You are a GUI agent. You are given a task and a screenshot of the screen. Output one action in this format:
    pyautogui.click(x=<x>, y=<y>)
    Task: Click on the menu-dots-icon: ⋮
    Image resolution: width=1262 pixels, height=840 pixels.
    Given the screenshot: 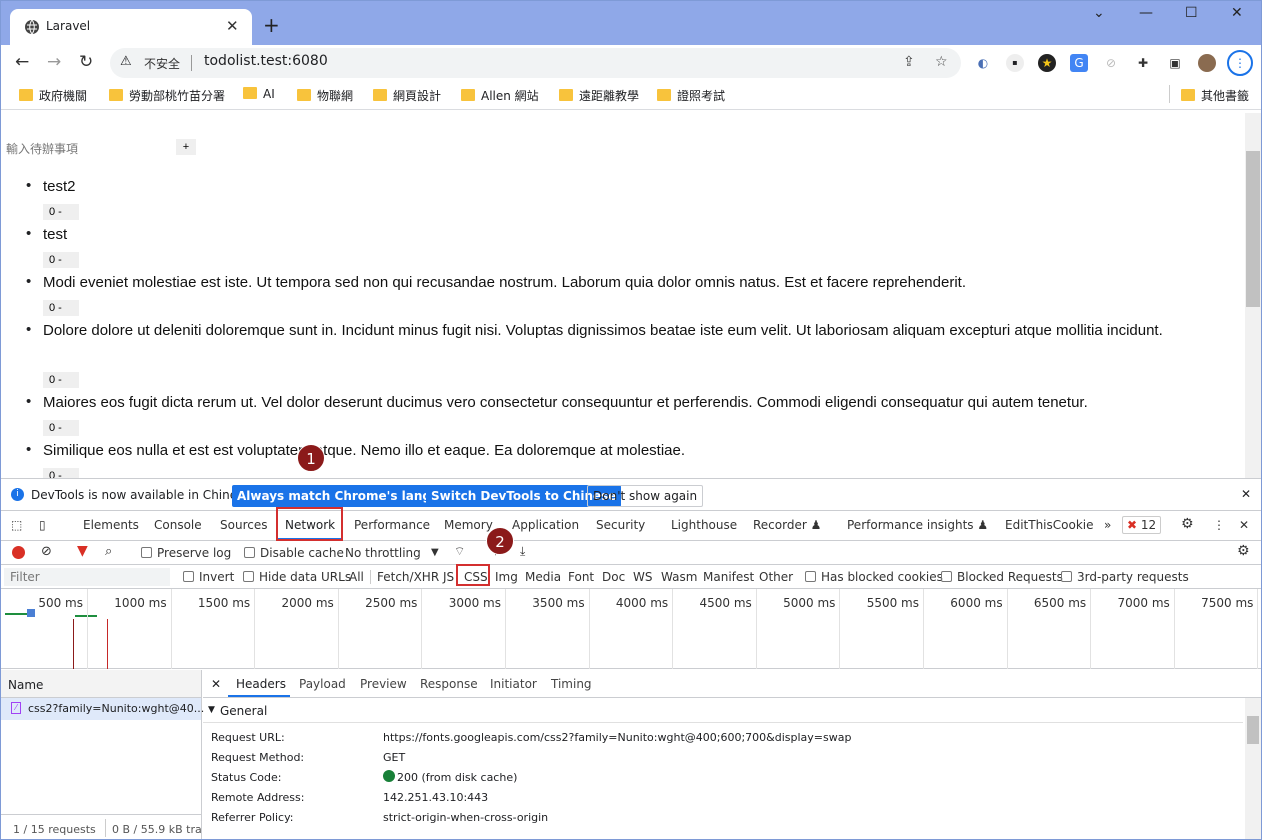 What is the action you would take?
    pyautogui.click(x=1240, y=63)
    